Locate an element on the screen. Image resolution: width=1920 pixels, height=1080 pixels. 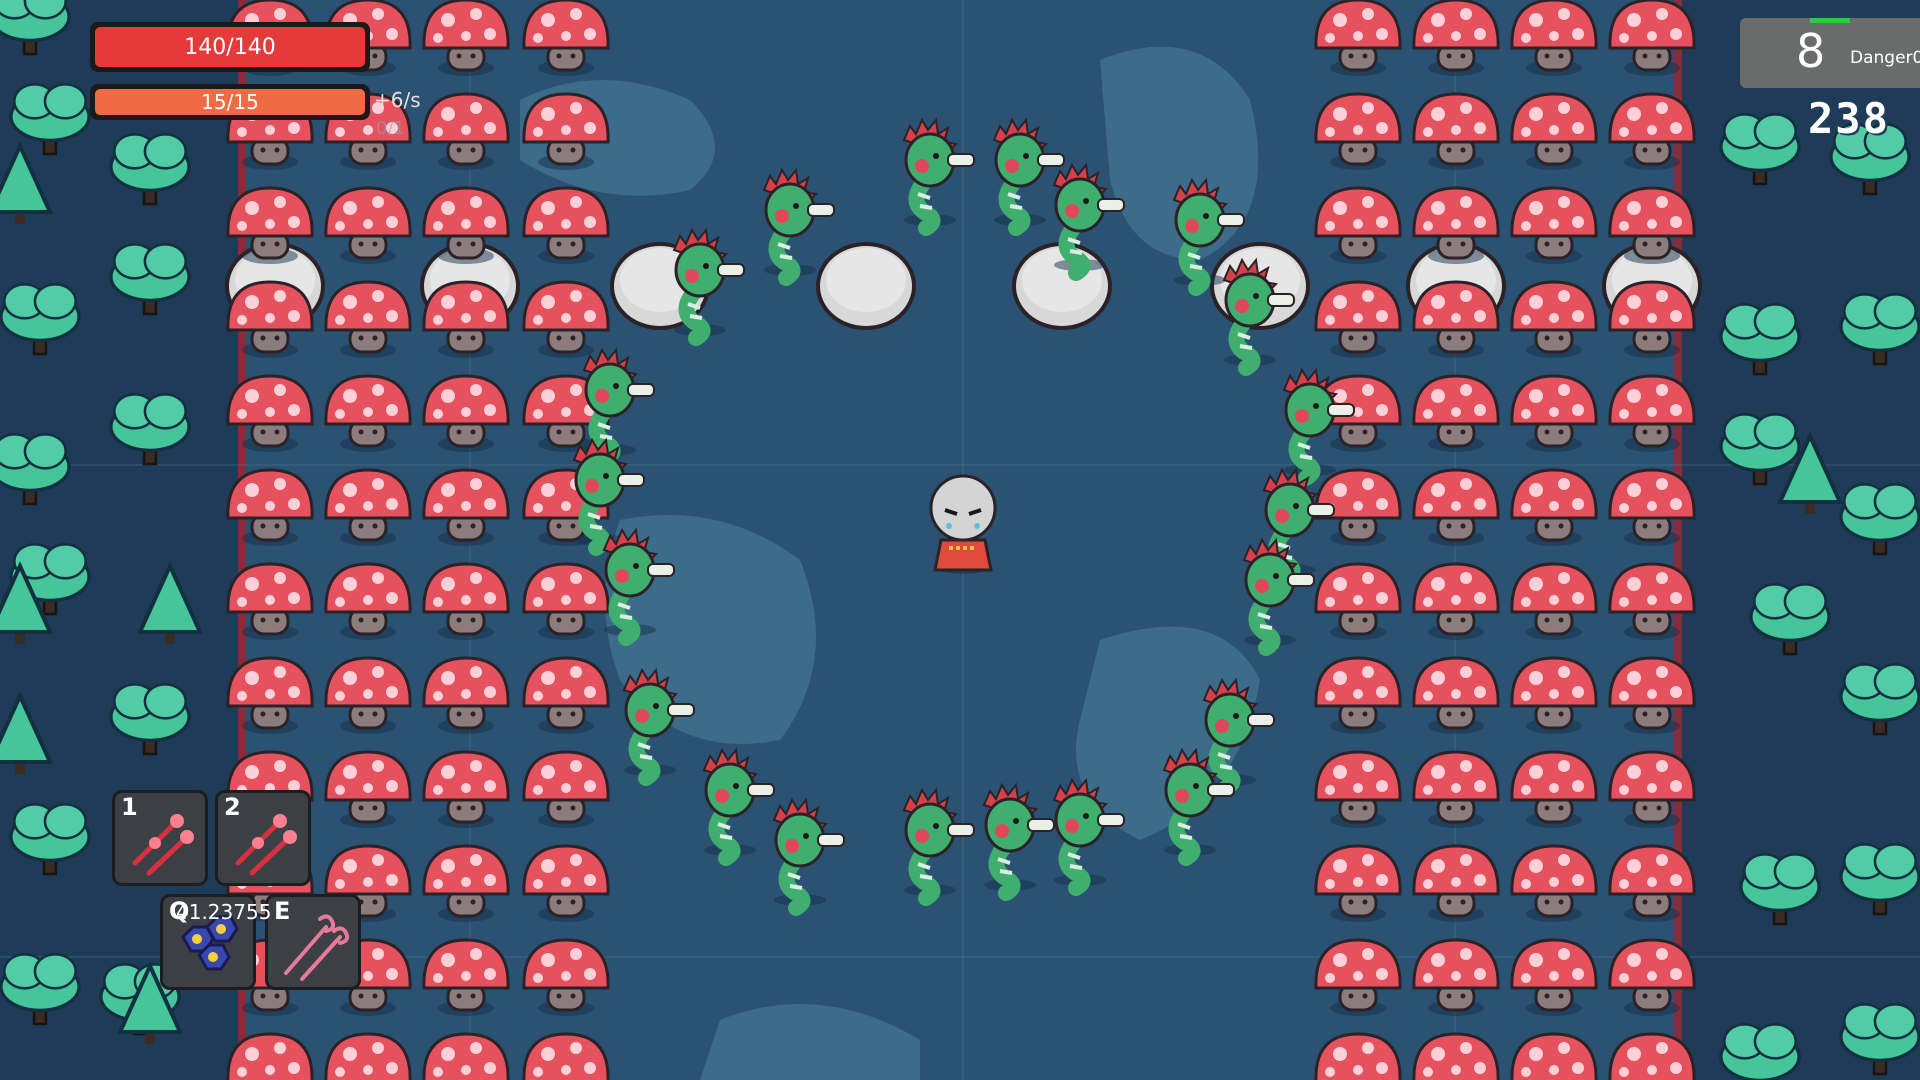
danger-panel: 8 Danger0 is located at coordinates (1830, 53).